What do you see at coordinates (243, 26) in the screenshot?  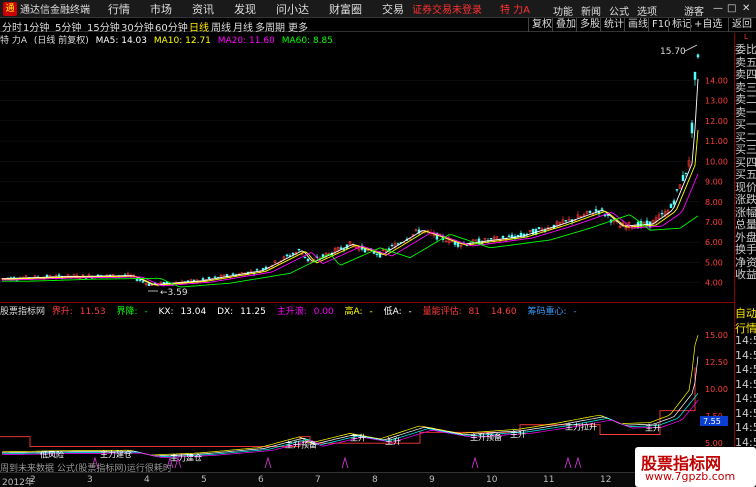 I see `period-month: 月线` at bounding box center [243, 26].